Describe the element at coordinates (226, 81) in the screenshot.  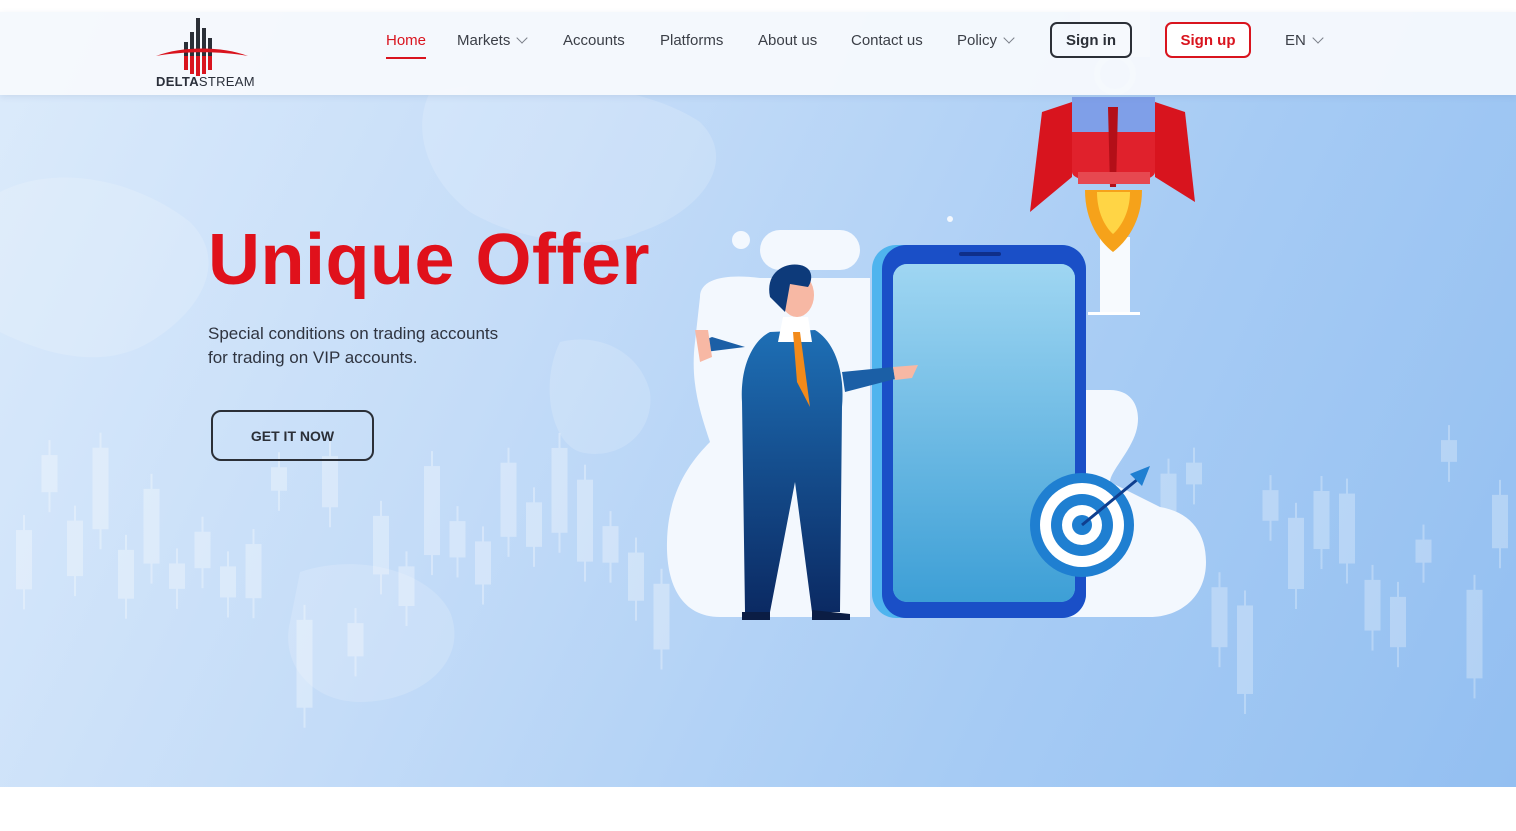
I see `brand-name-rest: STREAM` at that location.